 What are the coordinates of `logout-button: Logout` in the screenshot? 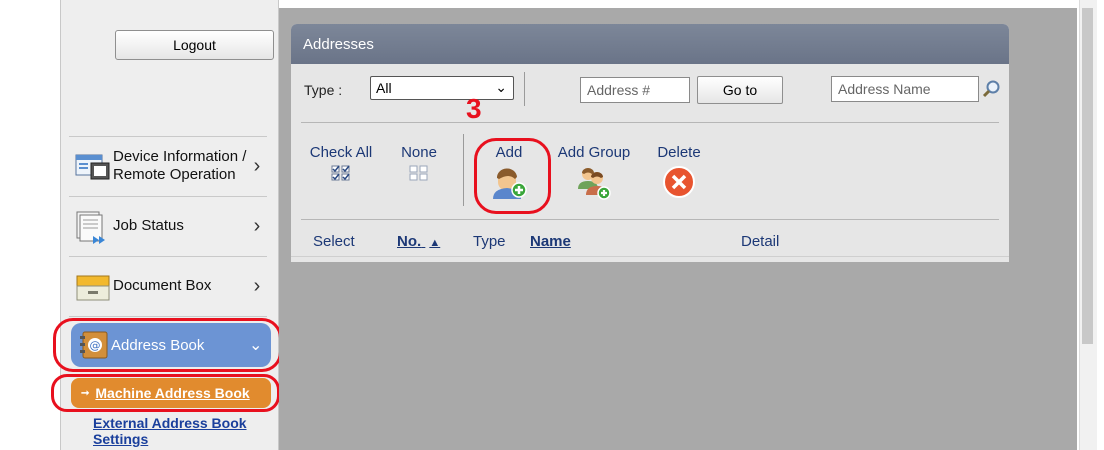 It's located at (194, 45).